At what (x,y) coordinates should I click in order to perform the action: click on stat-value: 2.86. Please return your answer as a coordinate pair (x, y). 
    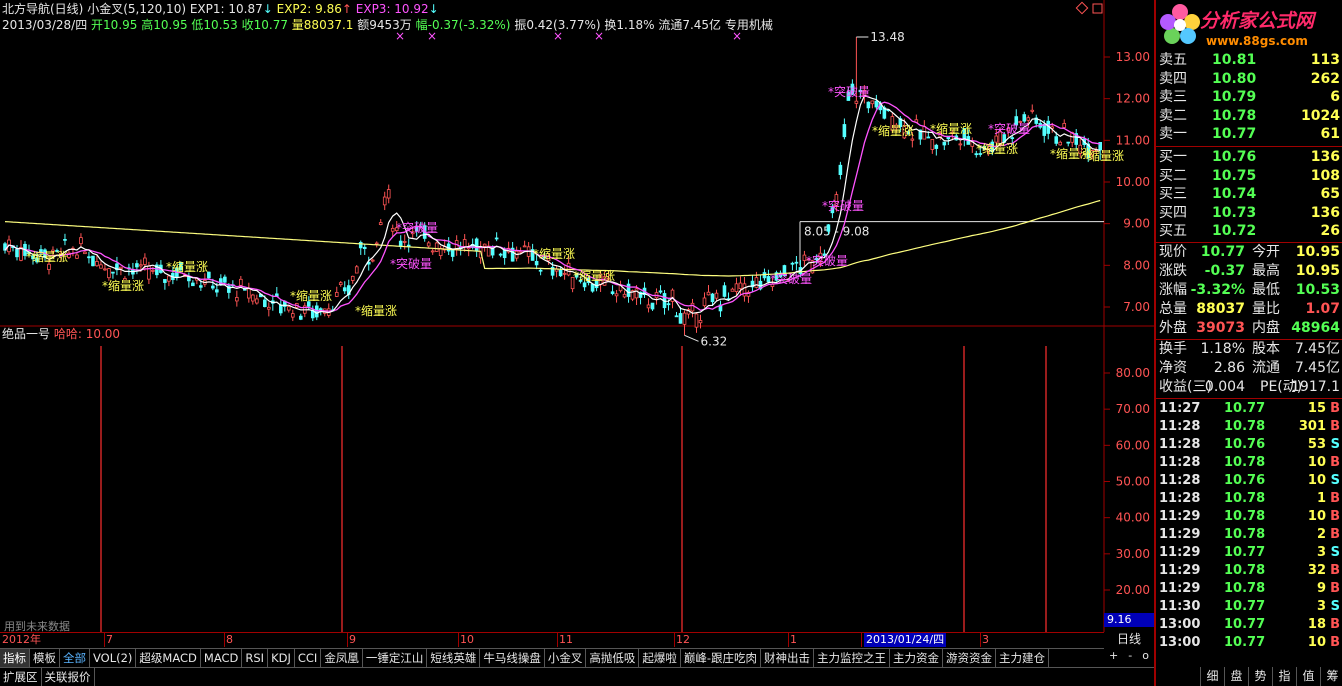
    Looking at the image, I should click on (1229, 368).